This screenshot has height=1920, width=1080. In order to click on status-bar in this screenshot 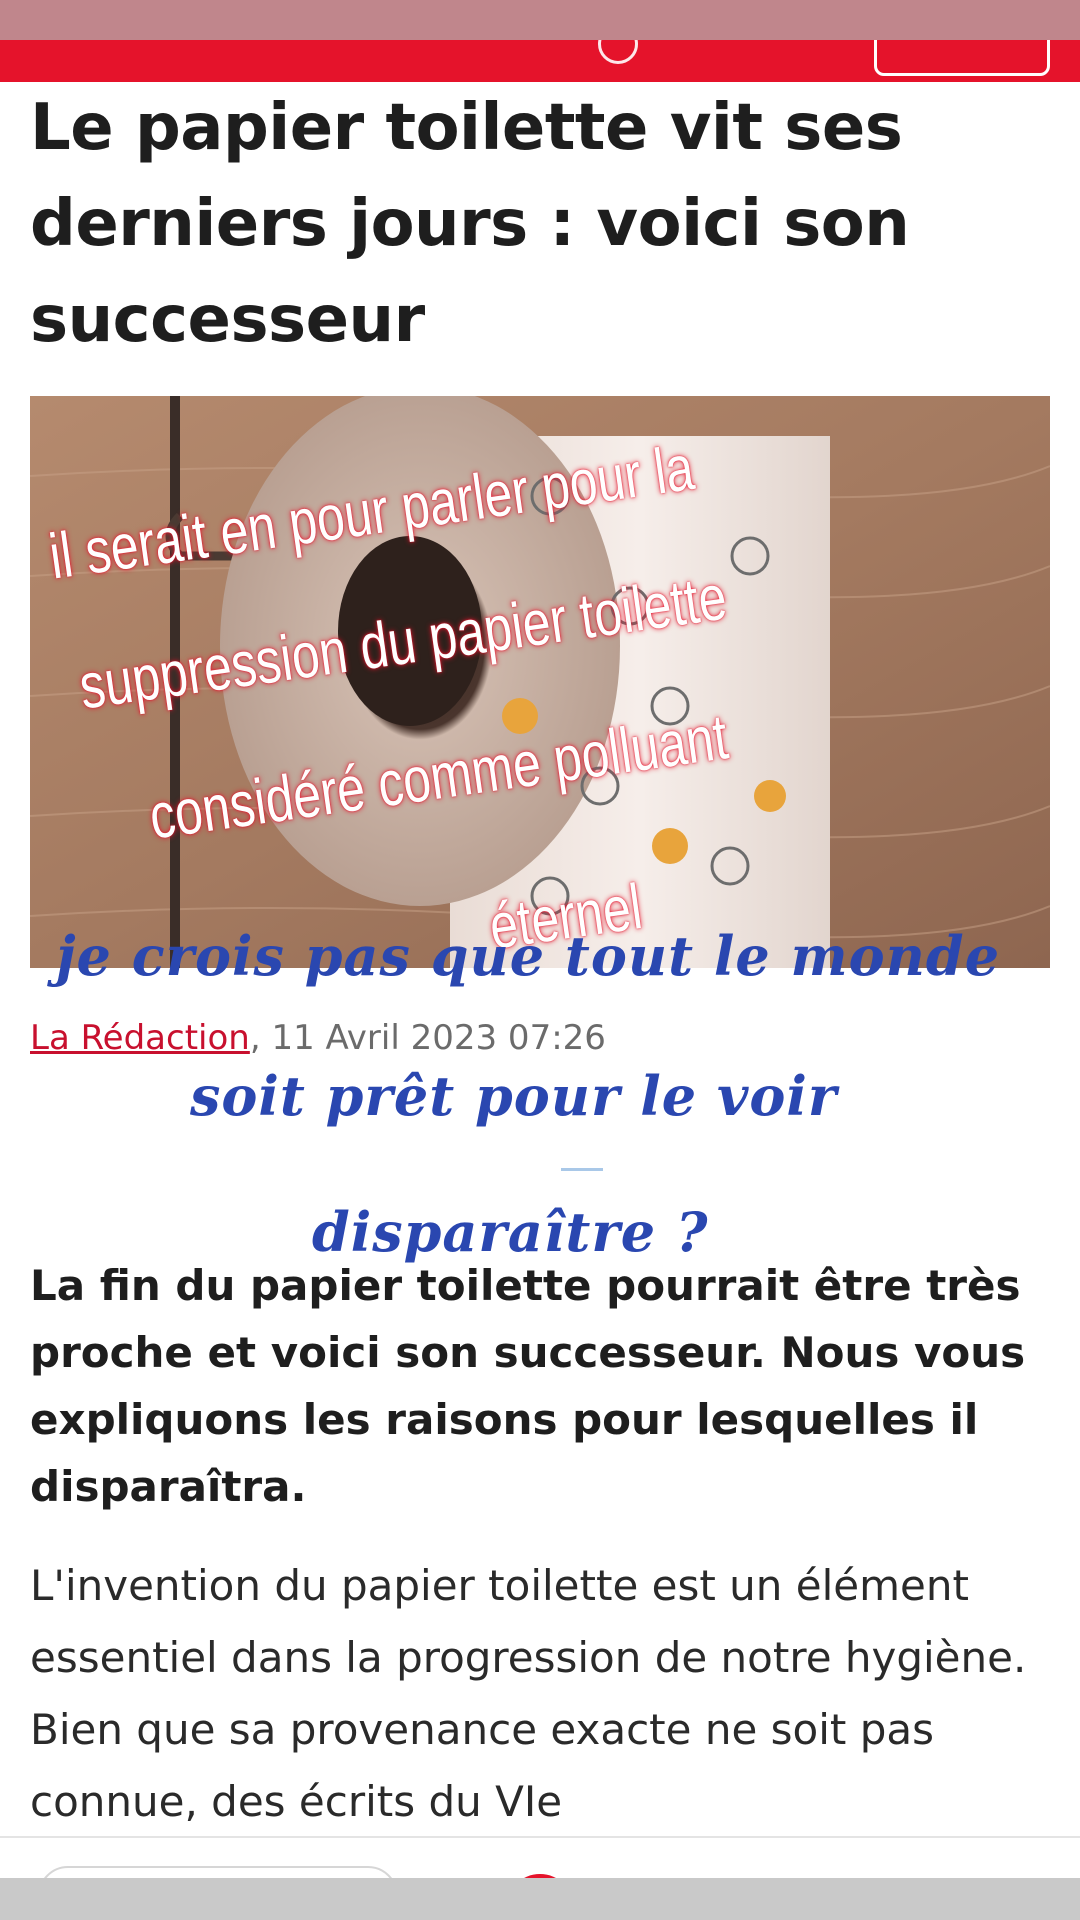, I will do `click(540, 20)`.